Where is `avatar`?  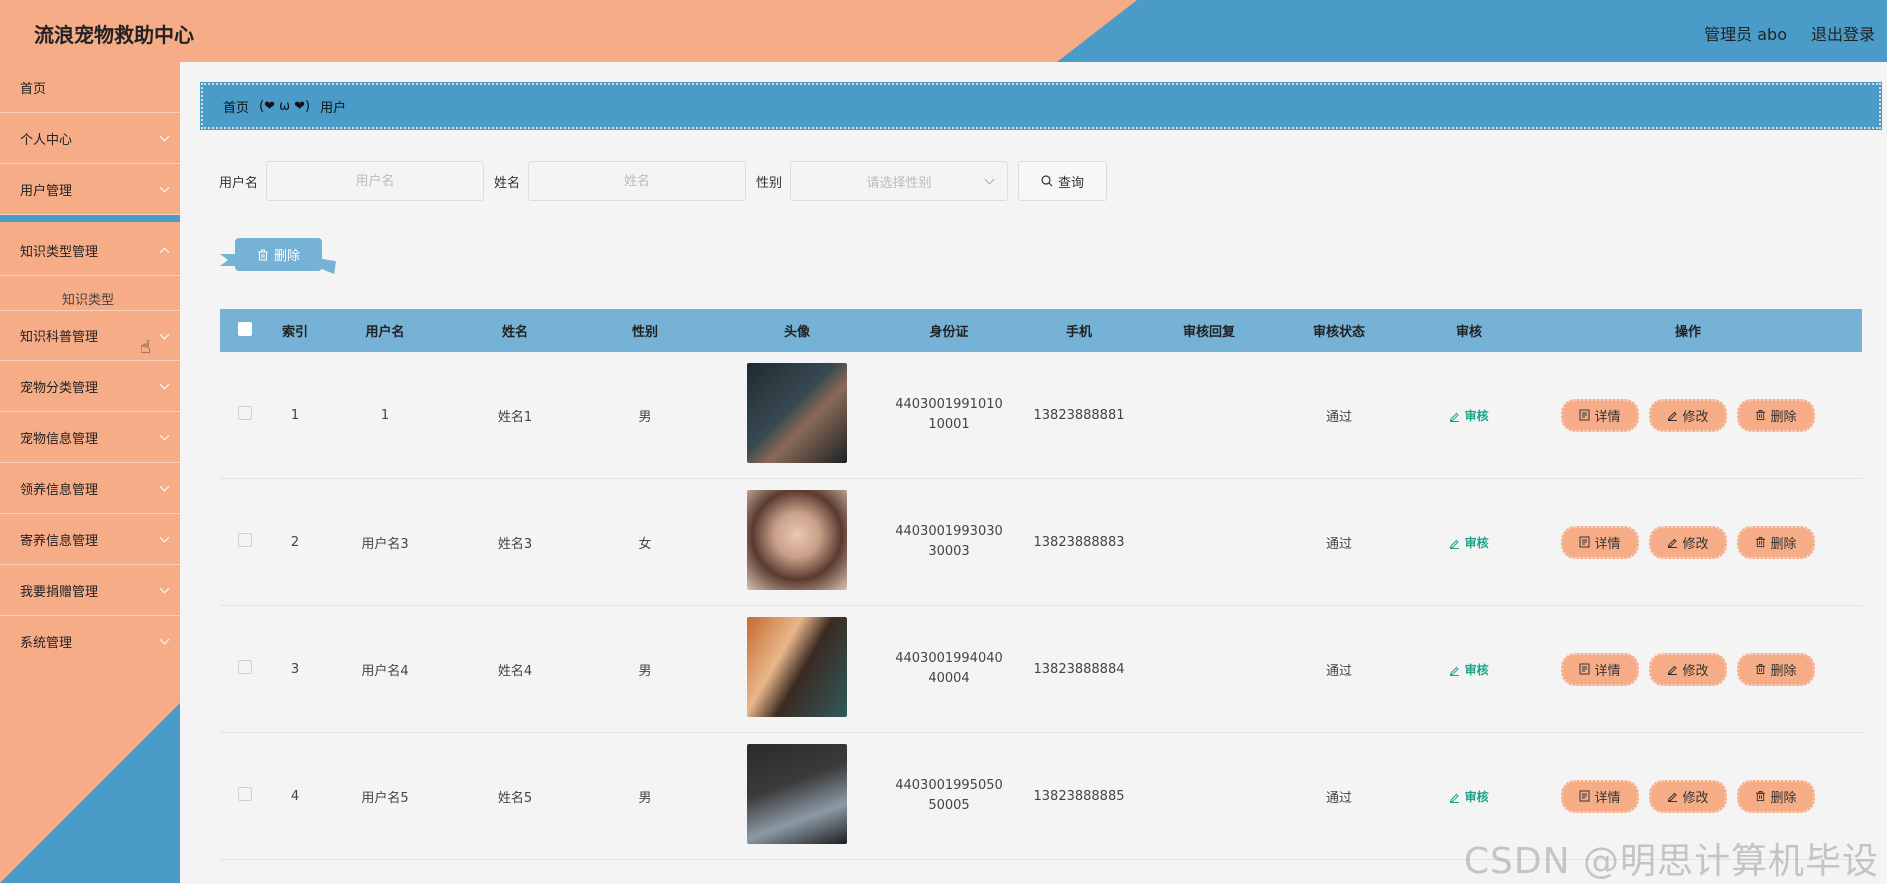 avatar is located at coordinates (797, 794).